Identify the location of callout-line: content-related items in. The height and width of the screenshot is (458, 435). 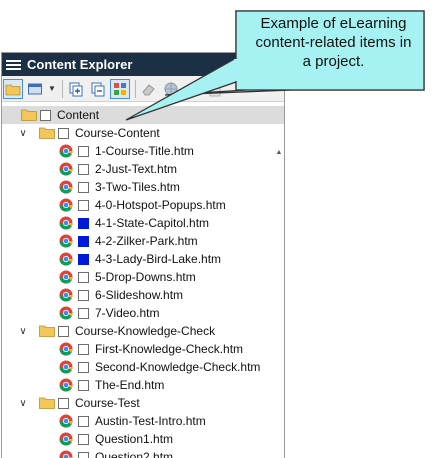
(333, 42).